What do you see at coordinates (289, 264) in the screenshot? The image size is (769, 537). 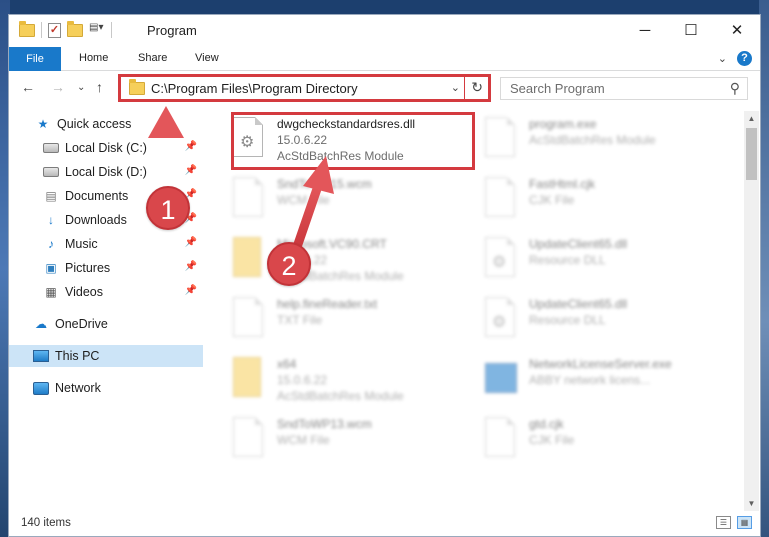 I see `step-2-badge: 2` at bounding box center [289, 264].